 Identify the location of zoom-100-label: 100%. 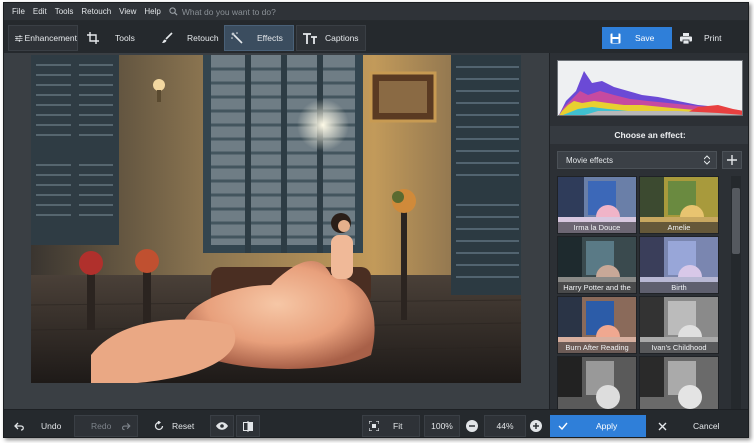
(442, 426).